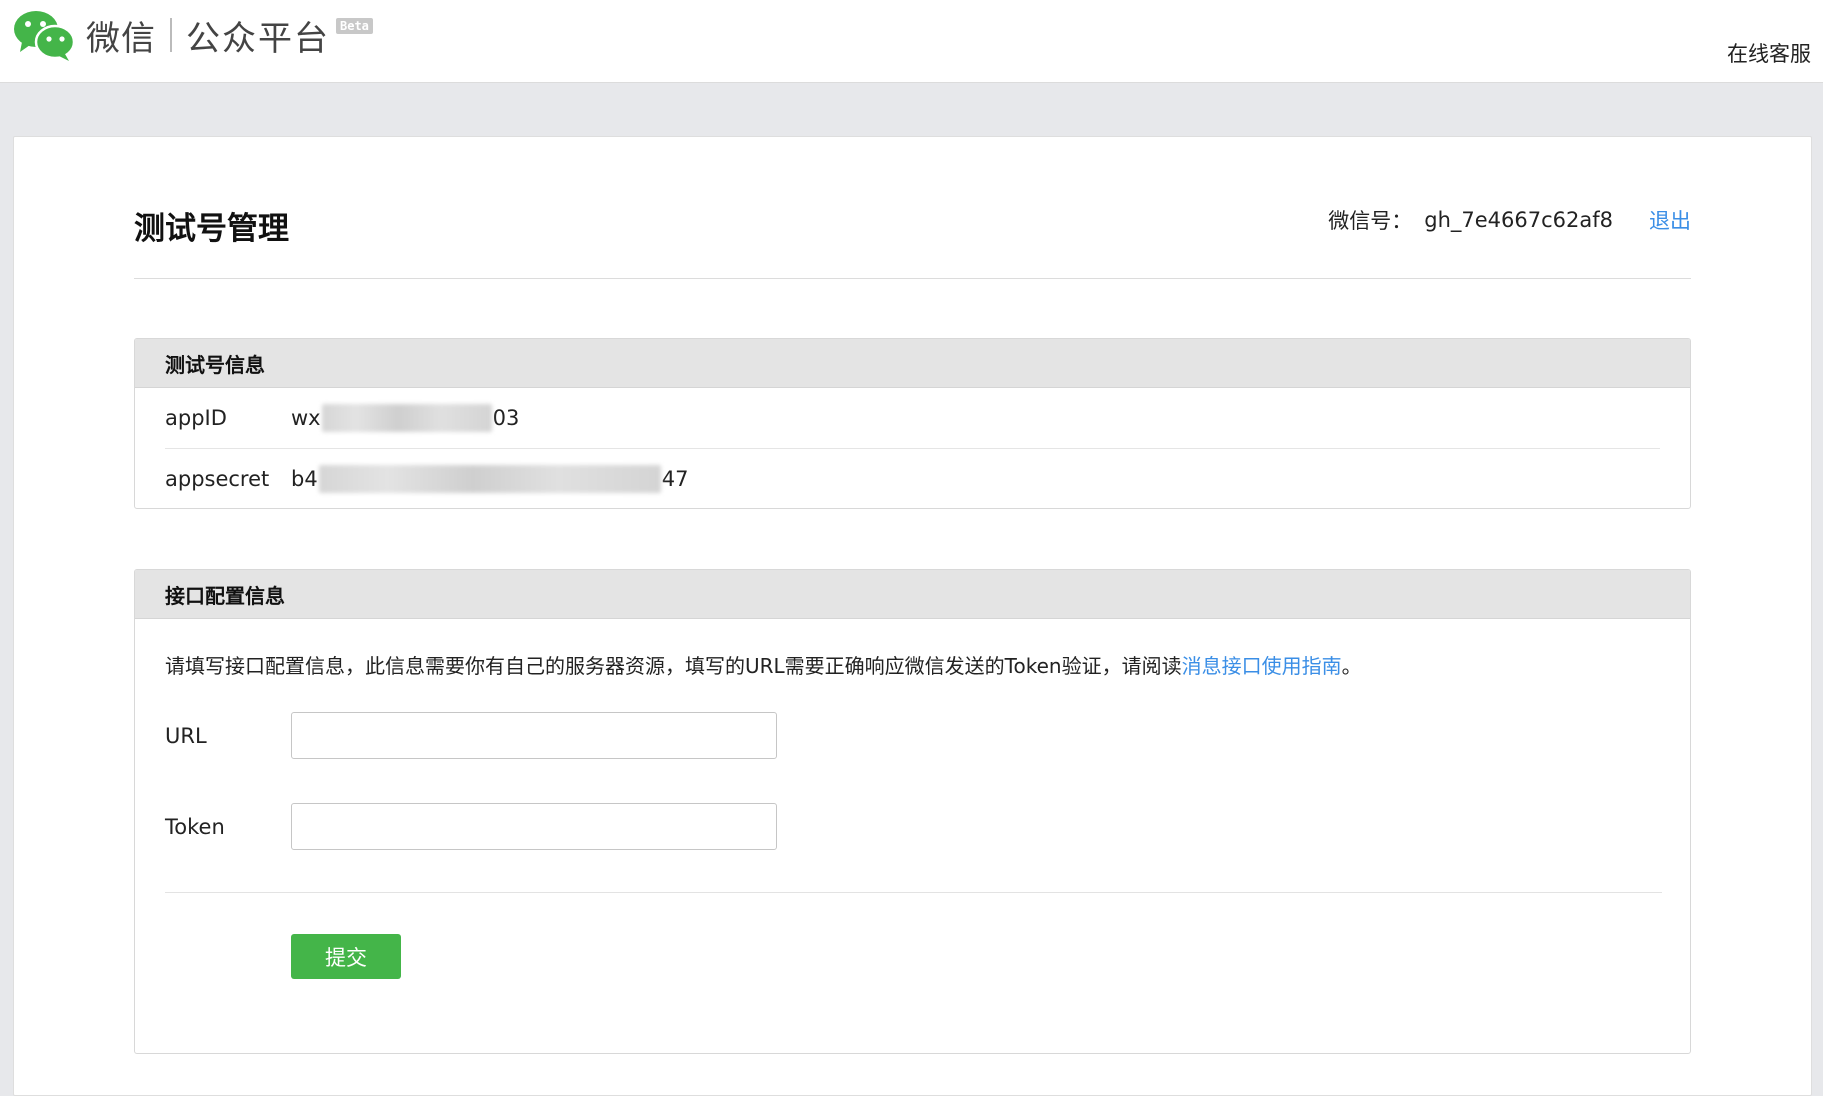  I want to click on token-input, so click(534, 826).